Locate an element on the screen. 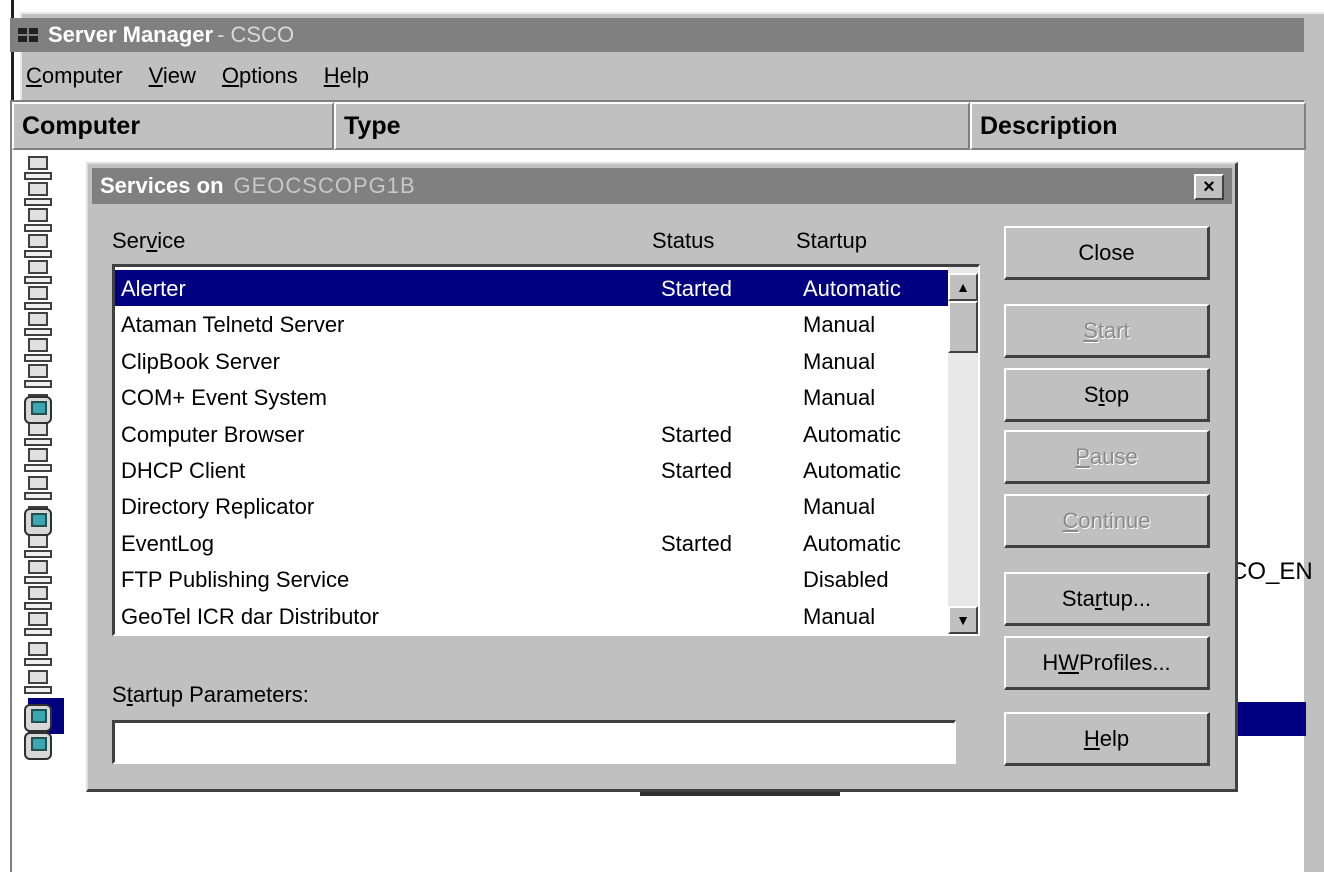 This screenshot has width=1324, height=872. service-name: GeoTel ICR dar Distributor is located at coordinates (250, 616).